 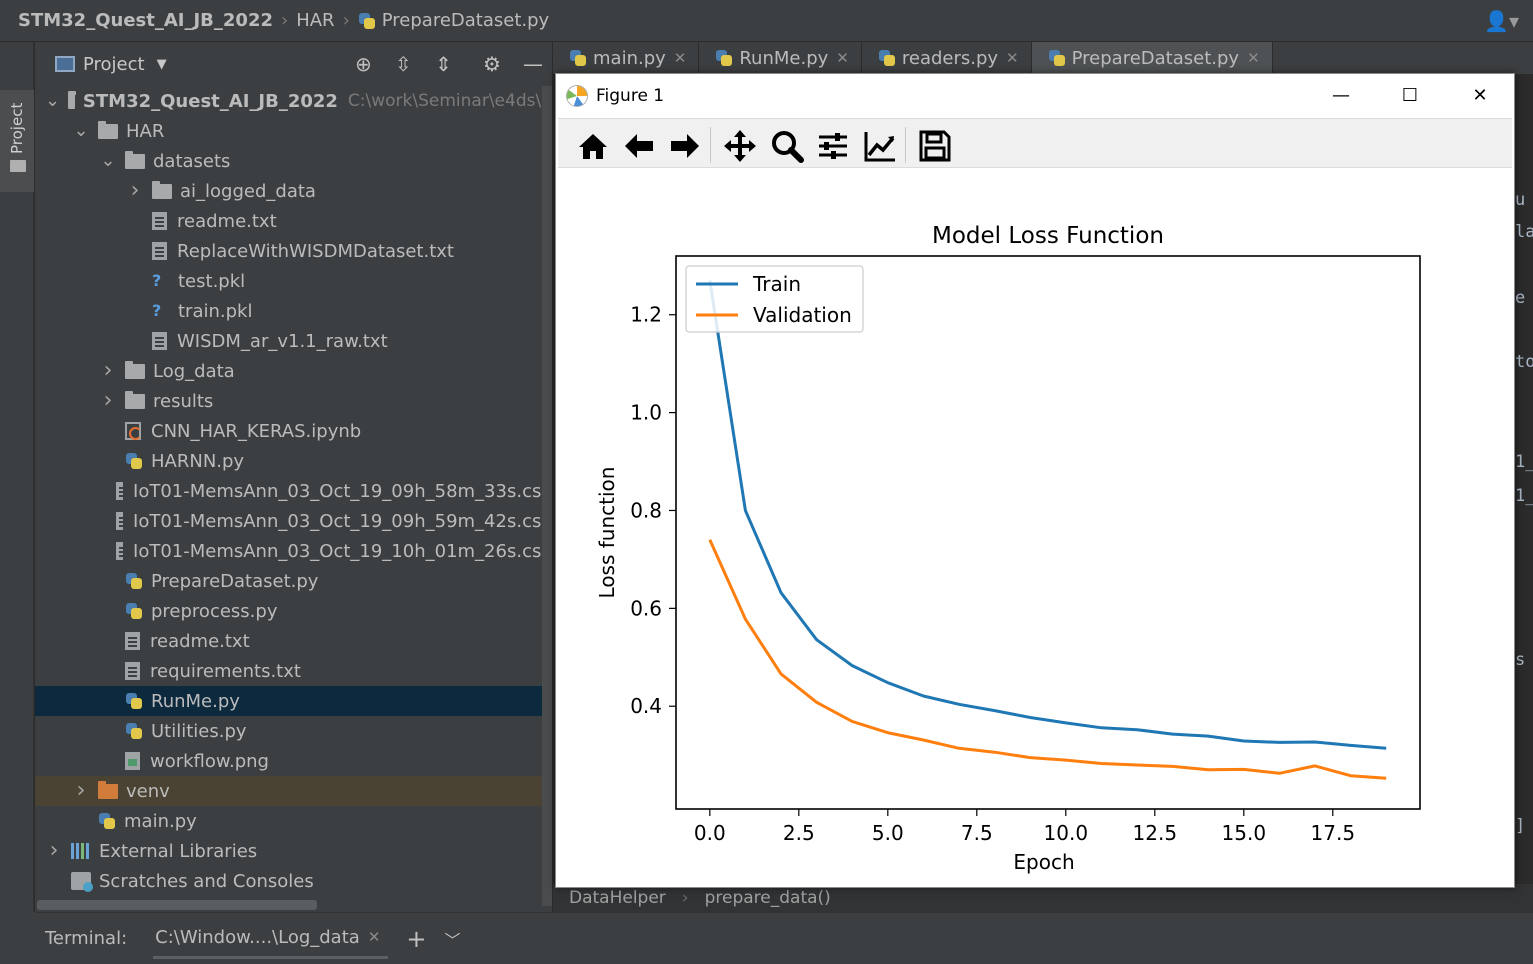 I want to click on tree-item: IoT01-MemsAnn_03_Oct_19_09h_58m_33s.csv, so click(x=293, y=491).